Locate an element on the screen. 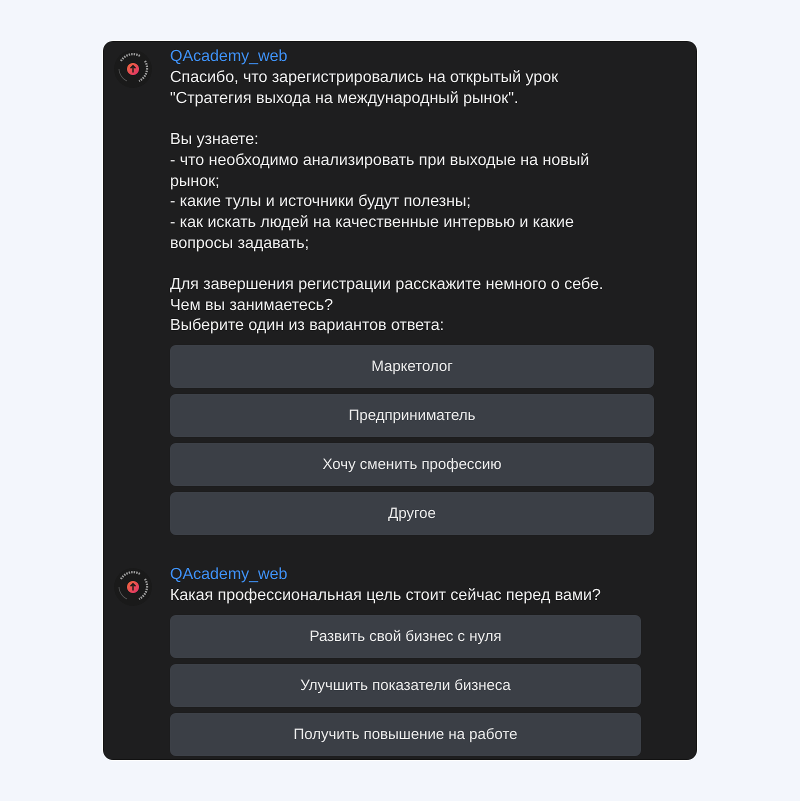  answer-button: Развить свой бизнес с нуля is located at coordinates (405, 636).